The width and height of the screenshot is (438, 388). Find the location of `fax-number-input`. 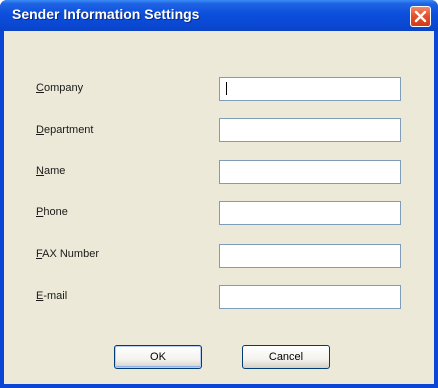

fax-number-input is located at coordinates (310, 256).